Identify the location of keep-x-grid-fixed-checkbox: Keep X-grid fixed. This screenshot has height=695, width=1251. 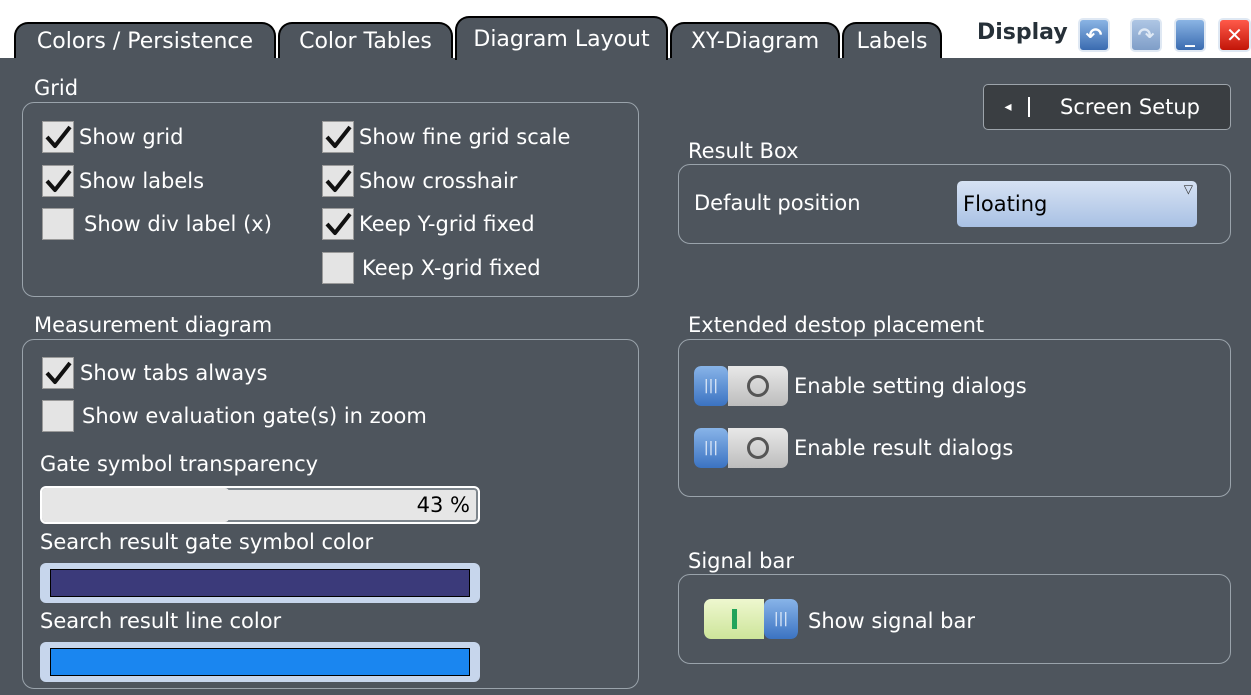
(431, 268).